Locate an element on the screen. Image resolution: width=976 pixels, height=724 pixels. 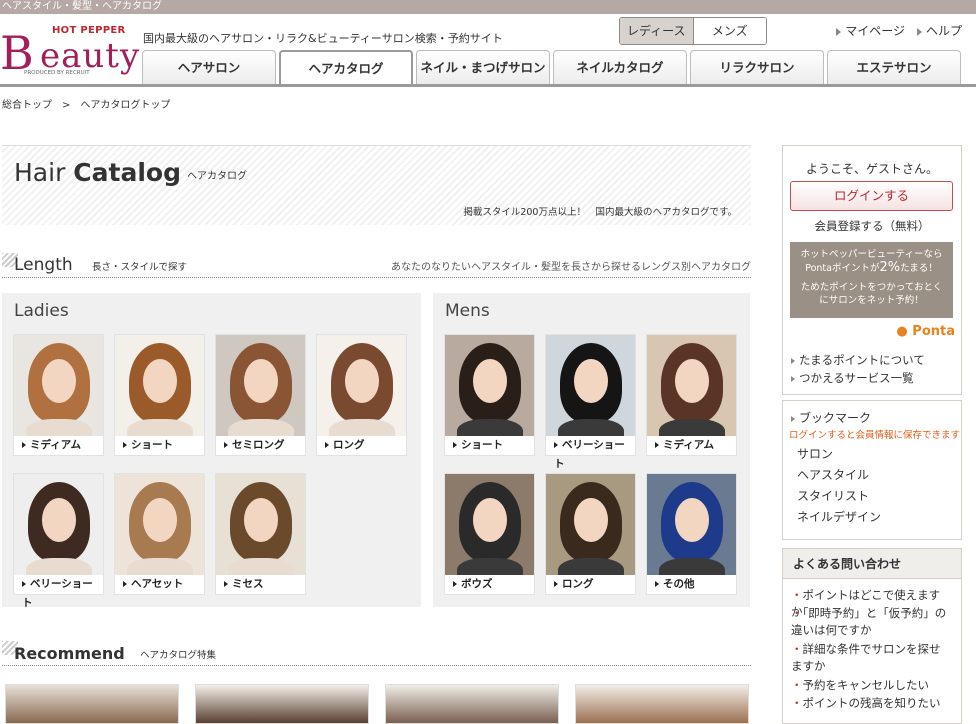
top-bar: ヘアスタイル・髪型・ヘアカタログ is located at coordinates (488, 7).